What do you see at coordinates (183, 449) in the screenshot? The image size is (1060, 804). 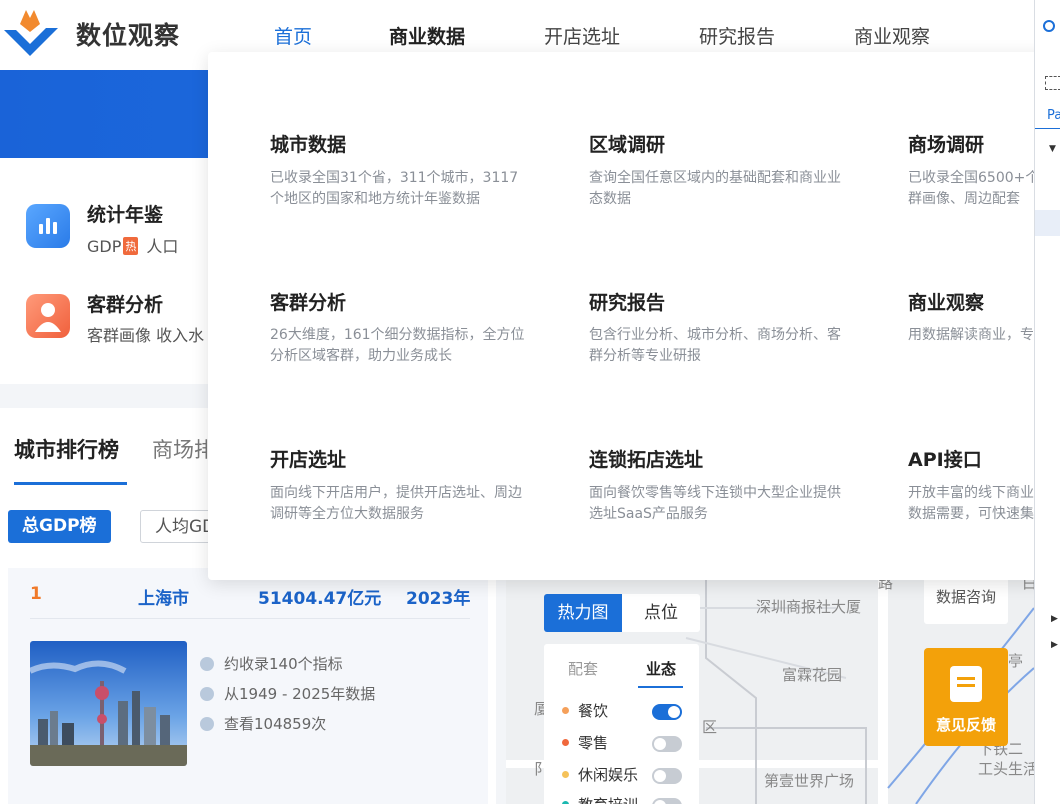 I see `tab-mall-ranking: 商场排` at bounding box center [183, 449].